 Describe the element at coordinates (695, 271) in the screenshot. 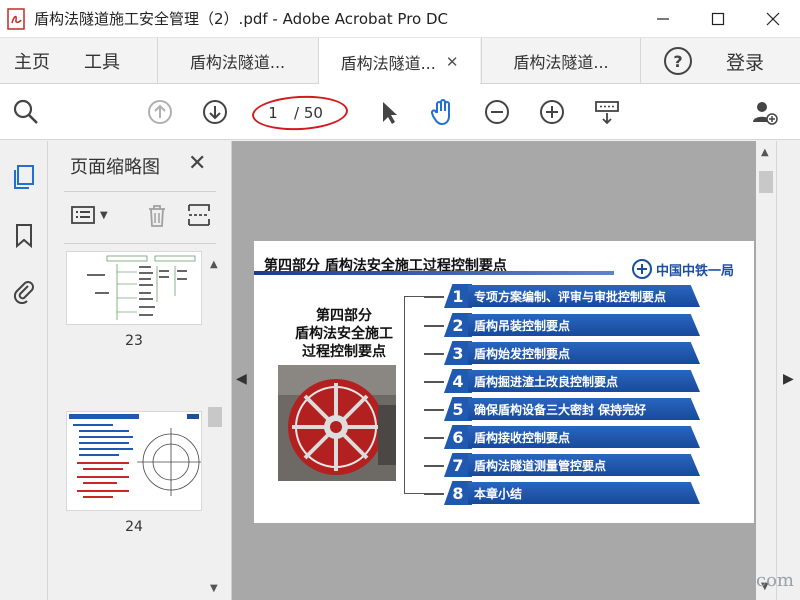

I see `logo-text: 中国中铁一局` at that location.